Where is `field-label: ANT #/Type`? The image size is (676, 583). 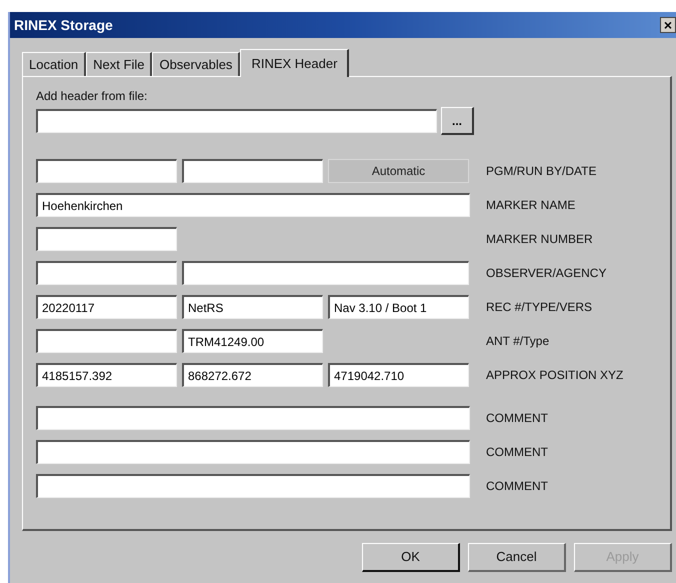 field-label: ANT #/Type is located at coordinates (518, 341).